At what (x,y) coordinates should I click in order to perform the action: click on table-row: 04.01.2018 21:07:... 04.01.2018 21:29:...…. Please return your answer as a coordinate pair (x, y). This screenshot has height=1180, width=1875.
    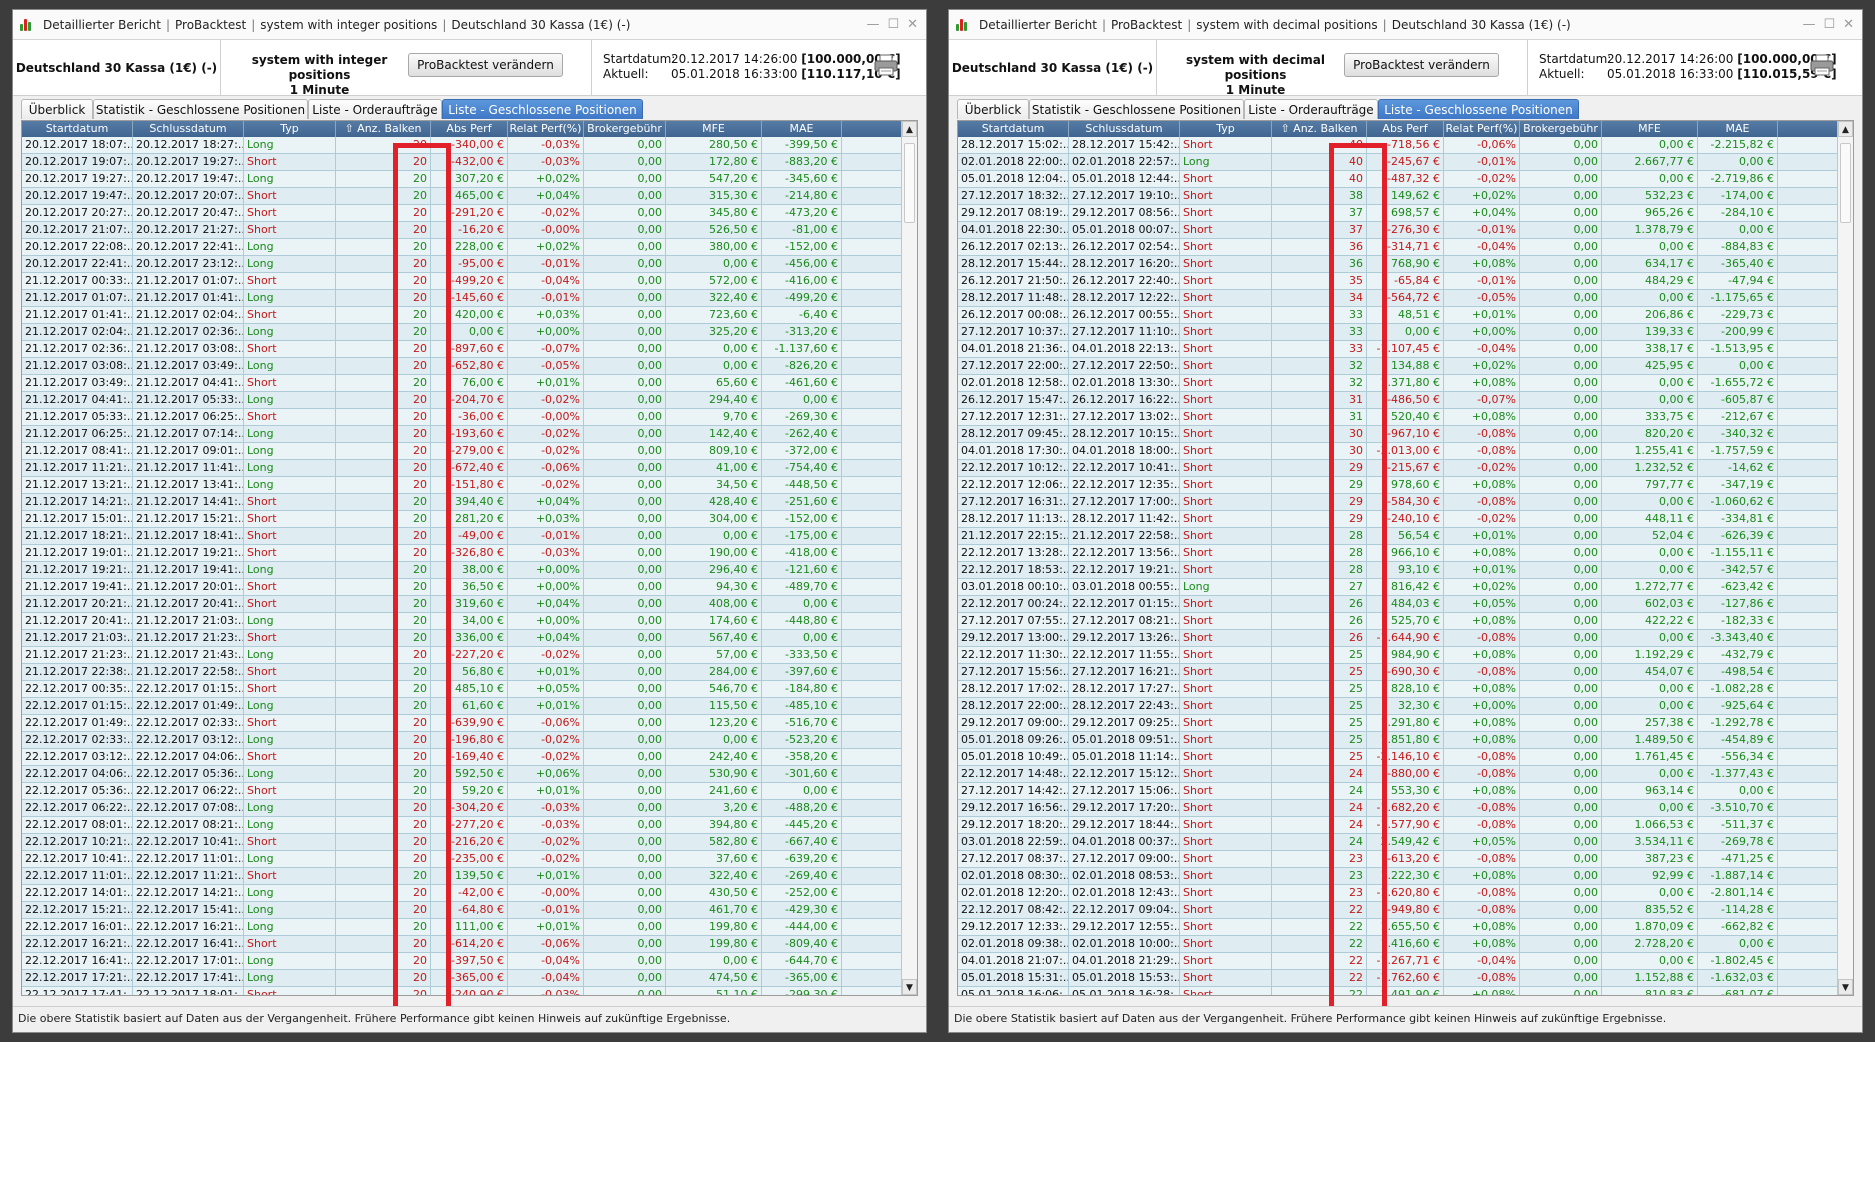
    Looking at the image, I should click on (1397, 961).